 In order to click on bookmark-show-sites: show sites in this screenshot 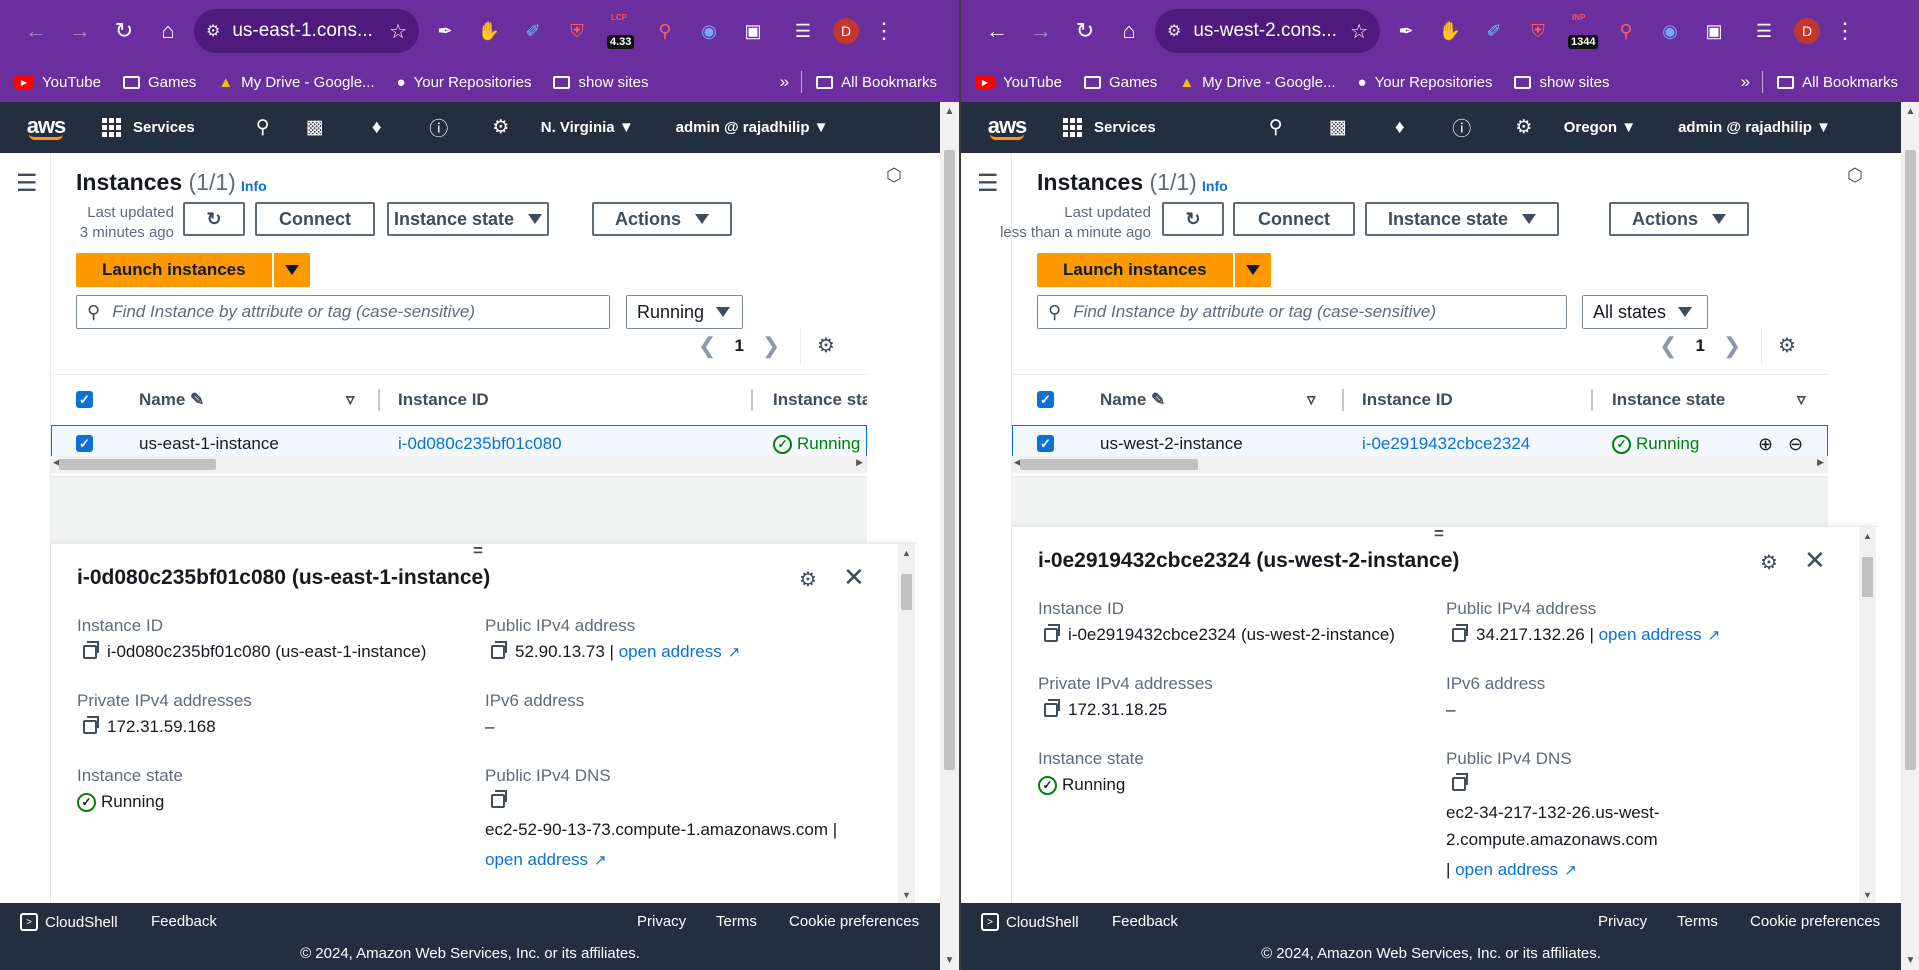, I will do `click(601, 82)`.